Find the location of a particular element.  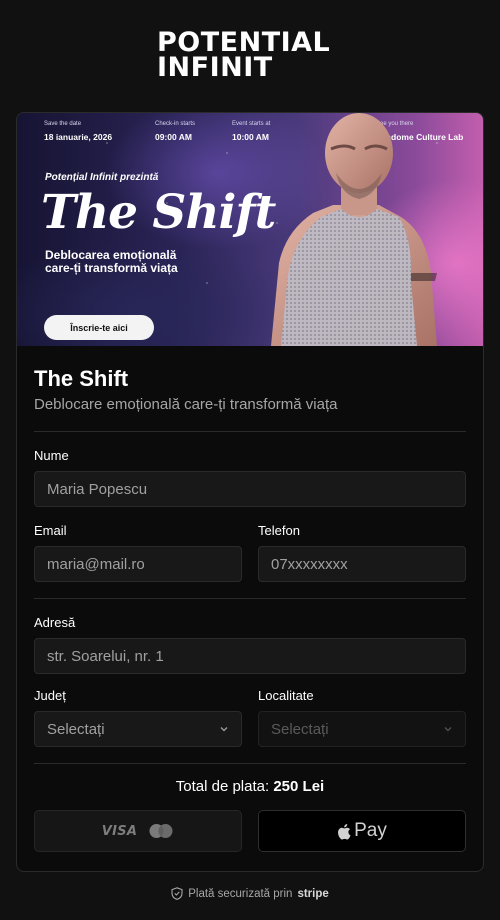

name-input: Maria Popescu is located at coordinates (250, 489).